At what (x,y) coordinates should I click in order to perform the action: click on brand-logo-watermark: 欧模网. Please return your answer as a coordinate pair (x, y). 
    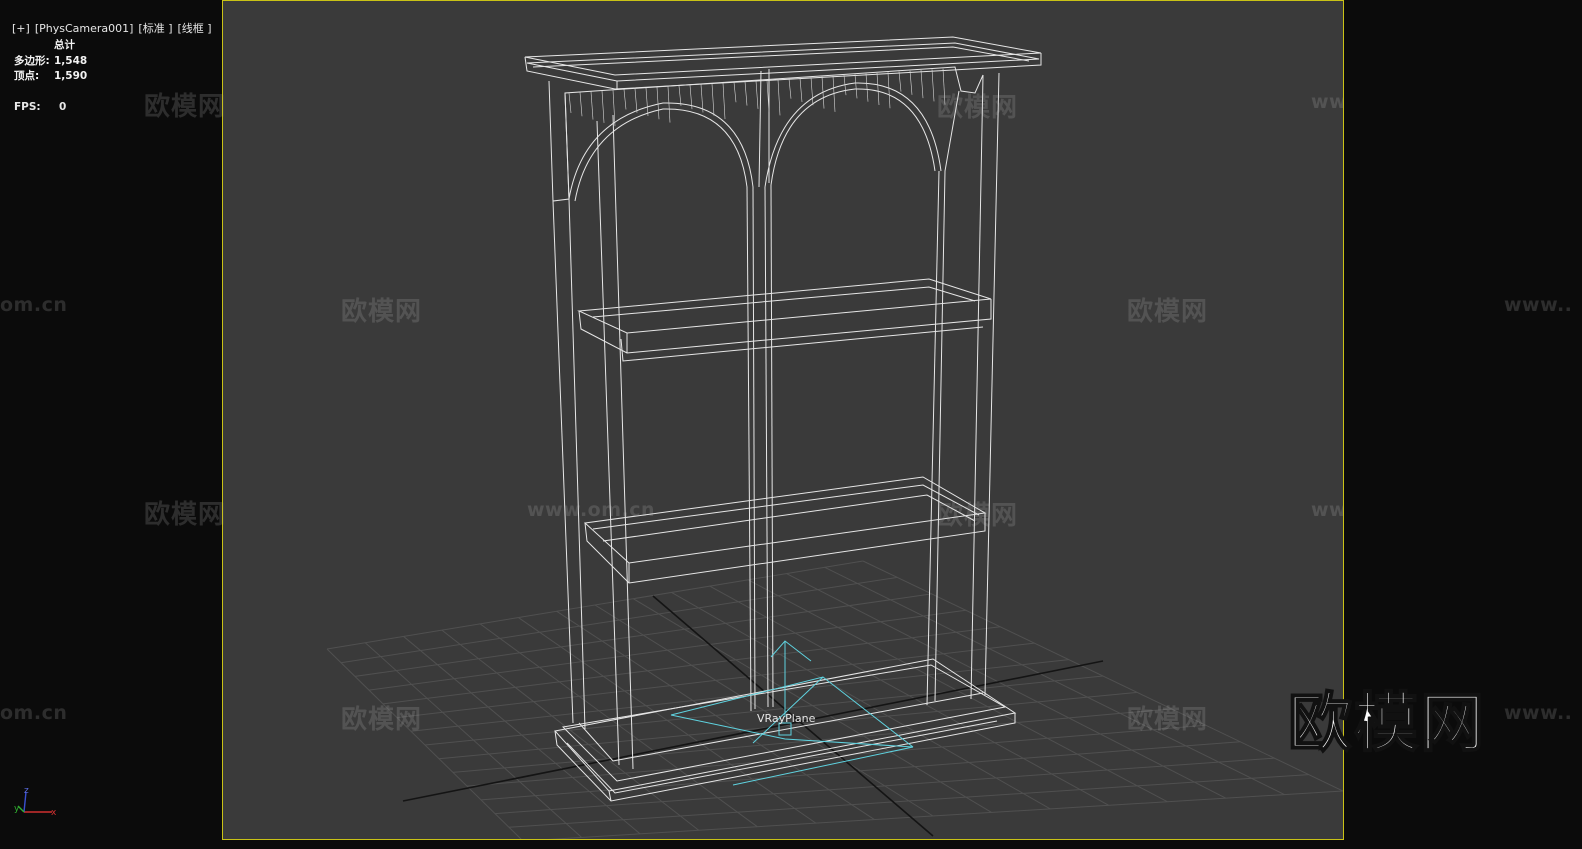
    Looking at the image, I should click on (1386, 724).